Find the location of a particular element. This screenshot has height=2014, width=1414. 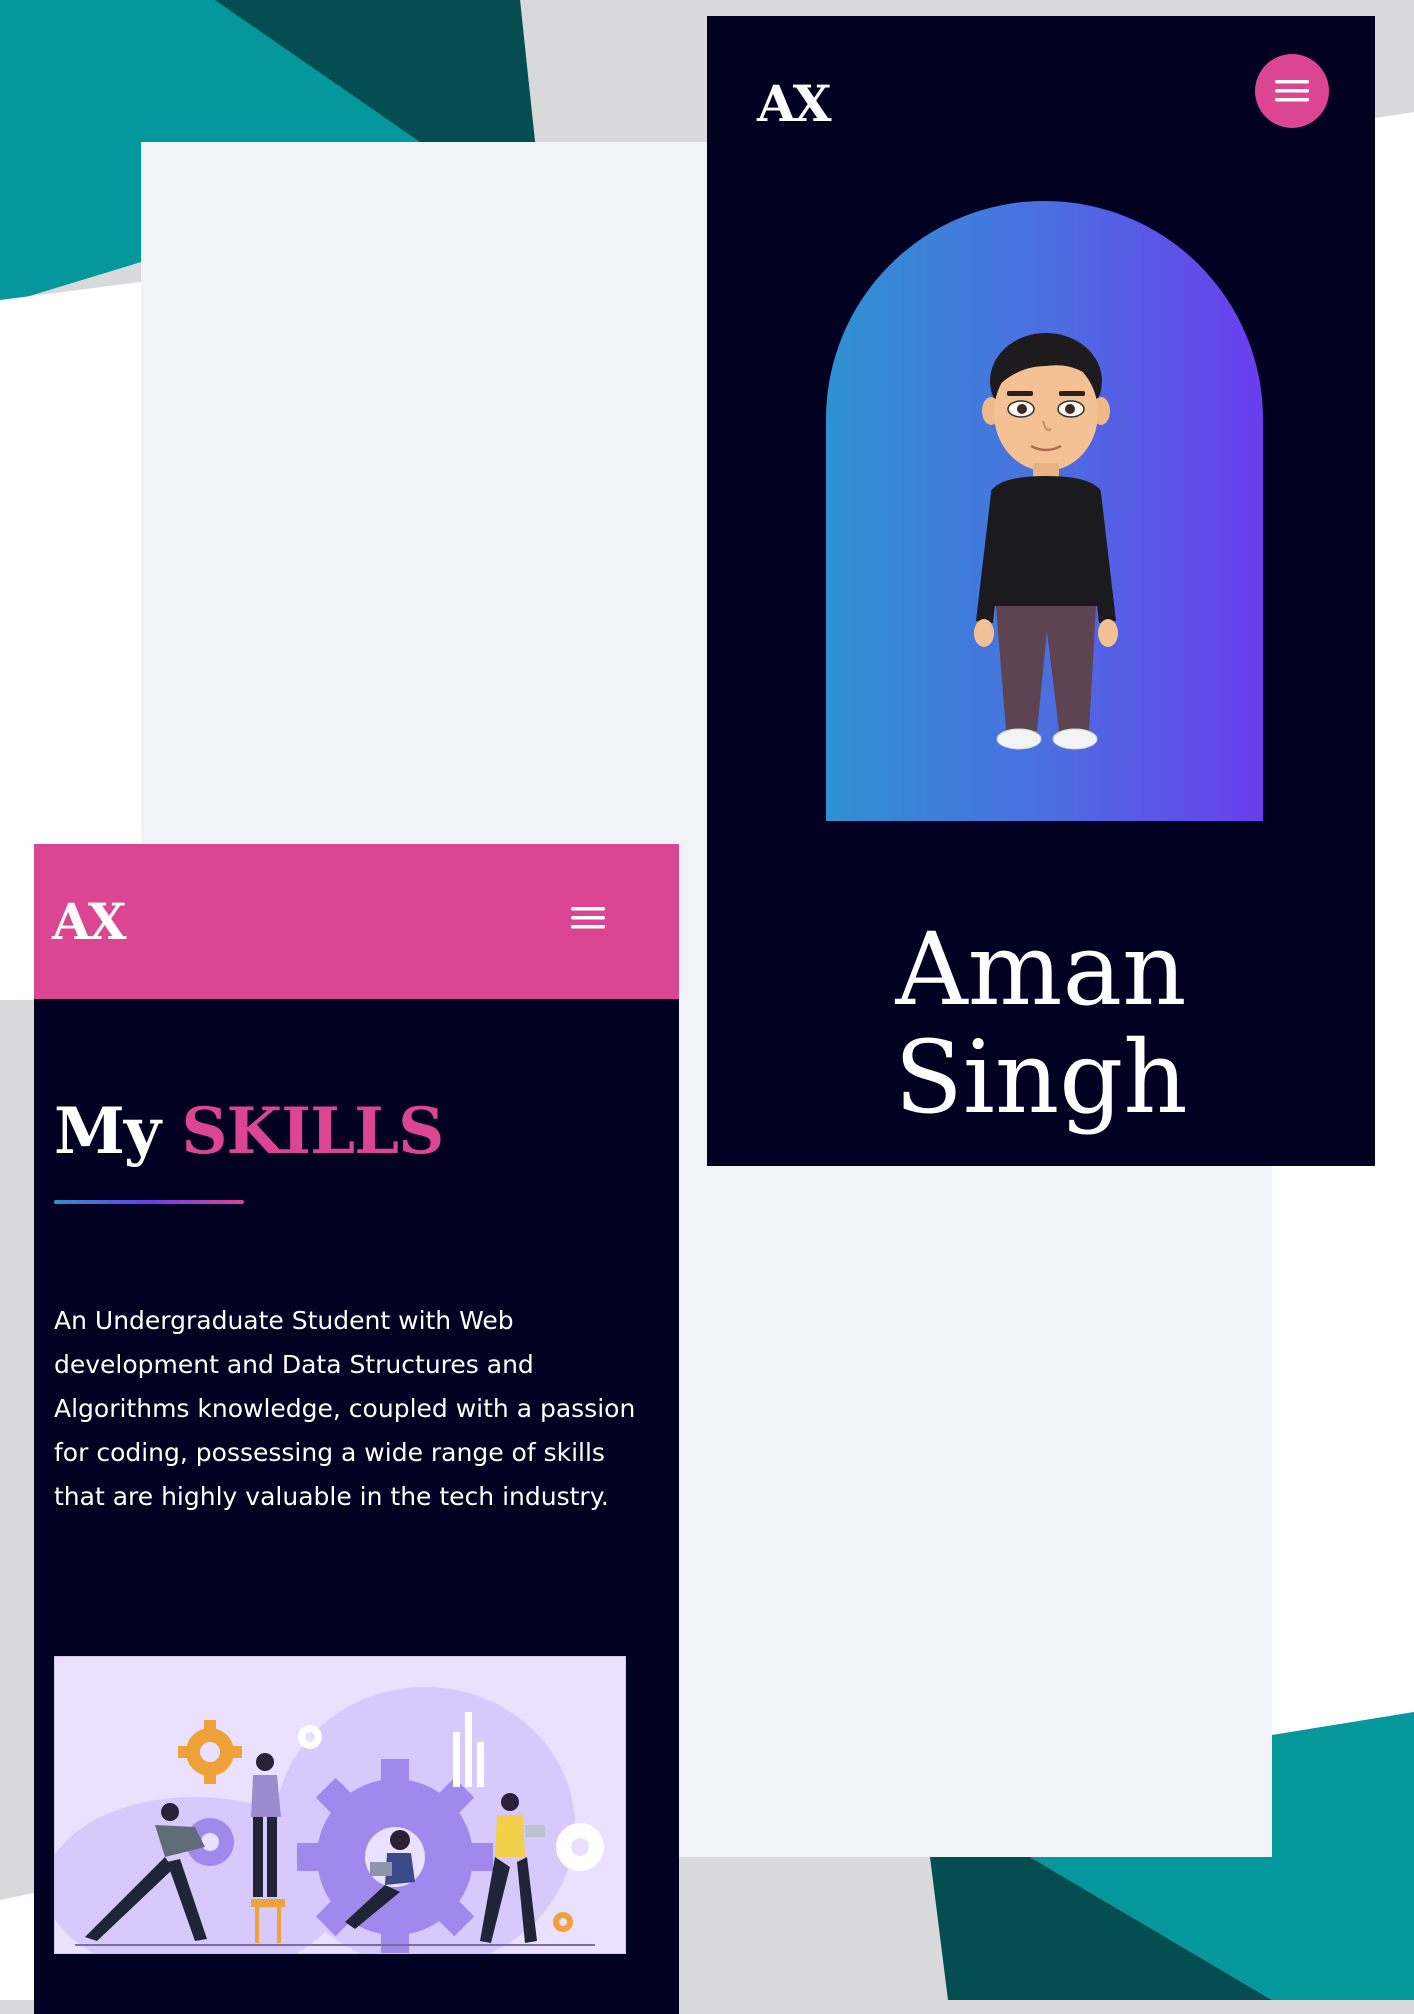

illustration-drawing is located at coordinates (340, 1805).